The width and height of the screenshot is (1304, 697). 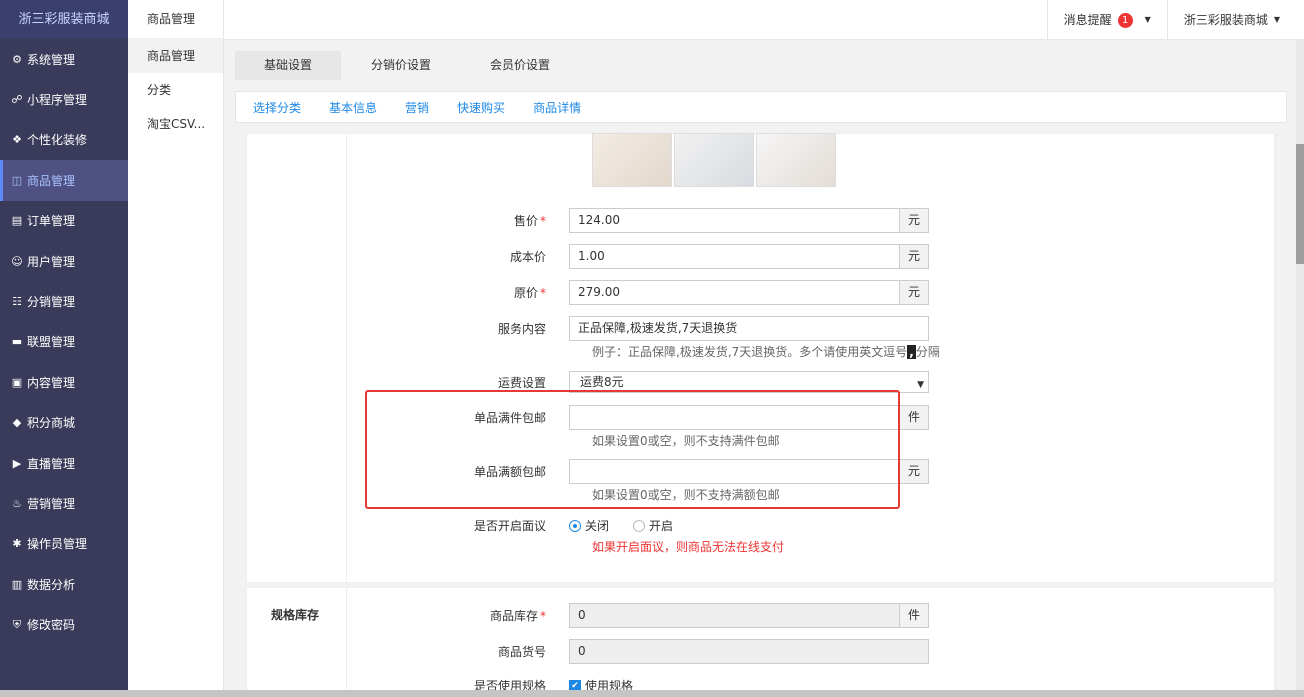 I want to click on sidebar-item: ▤ 订单管理, so click(x=64, y=221).